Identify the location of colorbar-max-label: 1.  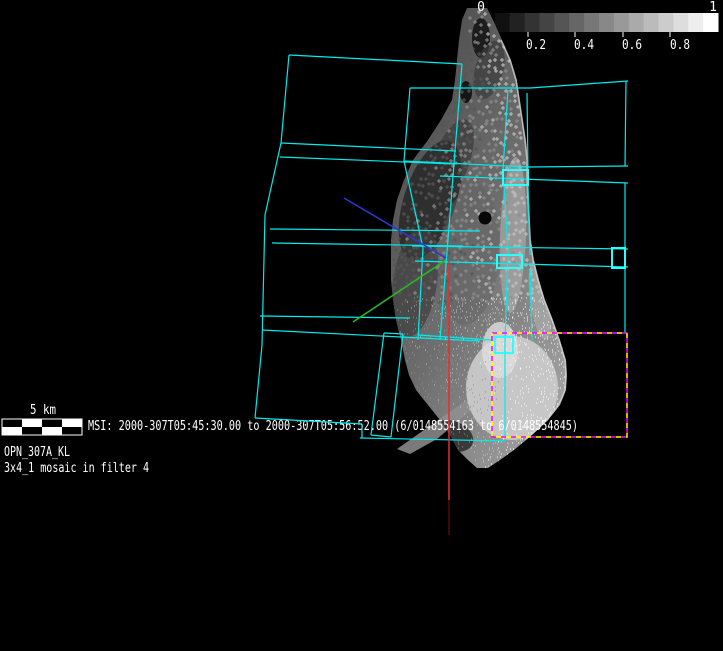
(713, 7).